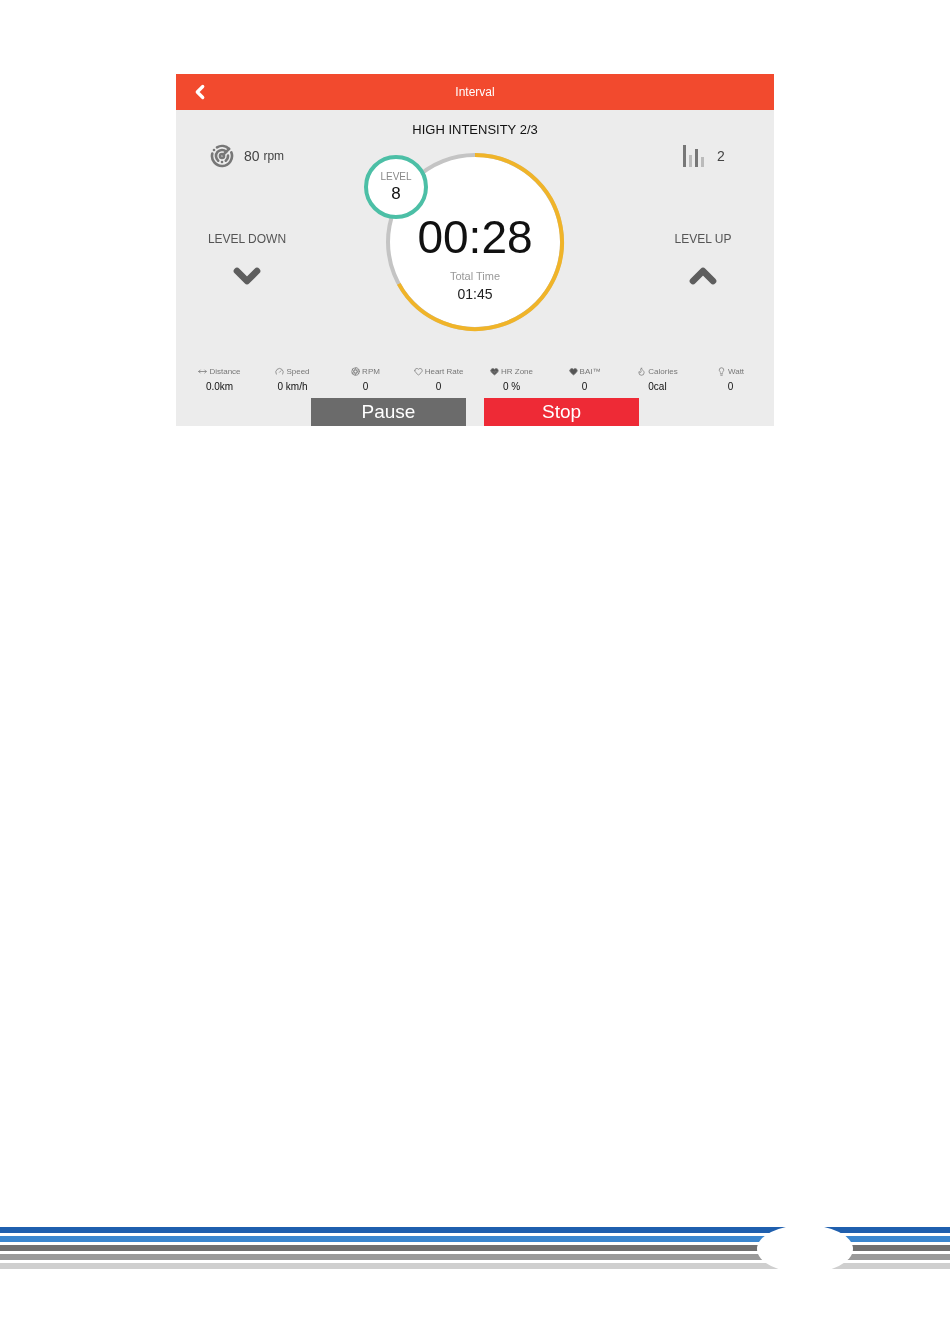  I want to click on total-time-reading: 01:45, so click(475, 294).